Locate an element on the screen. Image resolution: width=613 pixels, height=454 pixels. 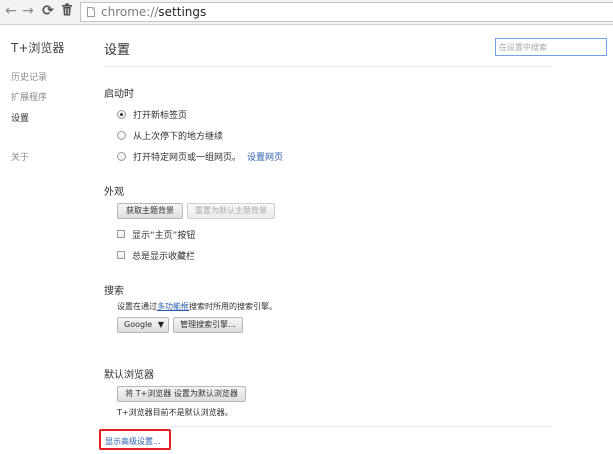
startup-option-label: 打开新标签页 is located at coordinates (160, 115).